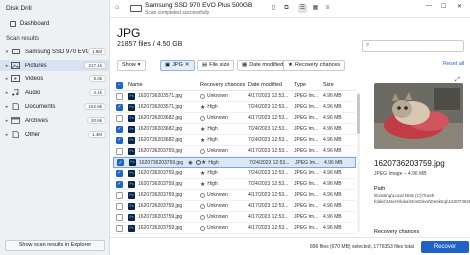  I want to click on search-box: ⌕, so click(413, 46).